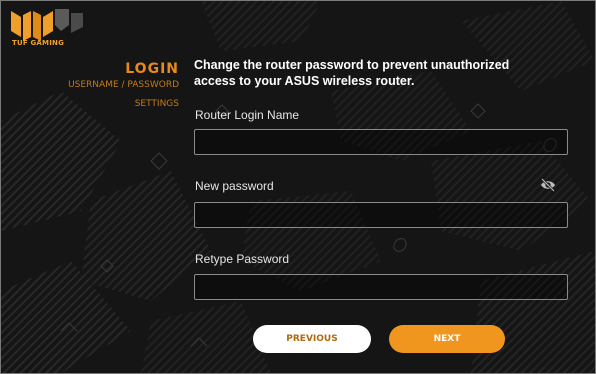 The width and height of the screenshot is (596, 374). I want to click on new-password-field, so click(381, 215).